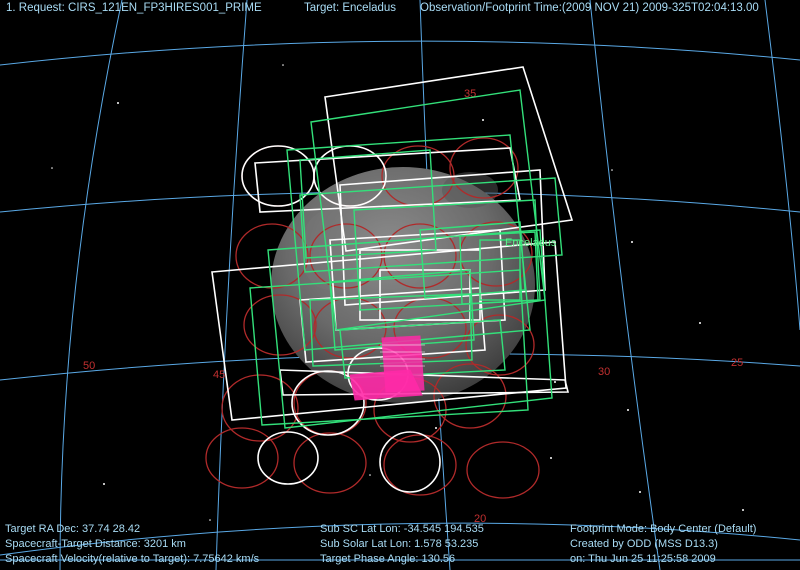  I want to click on sub-sc-lat-lon: Sub SC Lat Lon: -34.545 194.535, so click(402, 529).